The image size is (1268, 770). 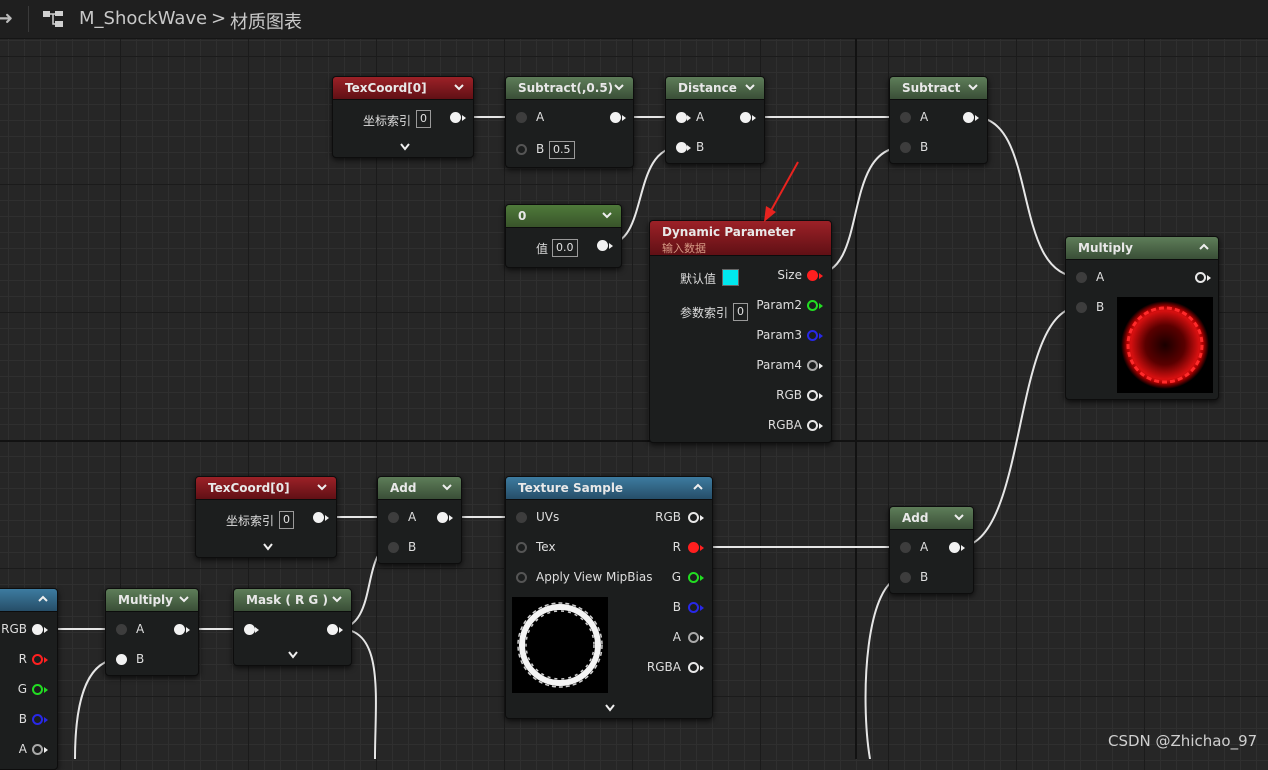 I want to click on node-add-right: Add A B, so click(x=931, y=550).